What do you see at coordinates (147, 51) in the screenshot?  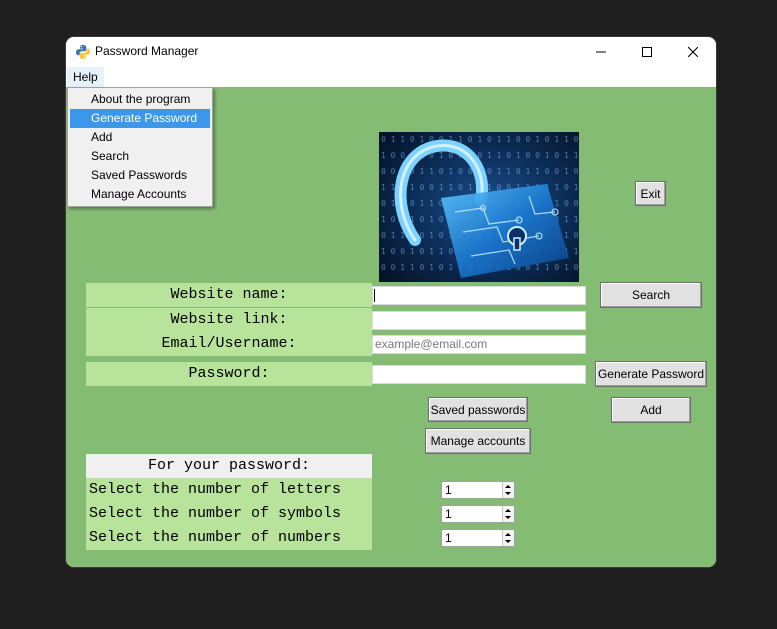 I see `window-title: Password Manager` at bounding box center [147, 51].